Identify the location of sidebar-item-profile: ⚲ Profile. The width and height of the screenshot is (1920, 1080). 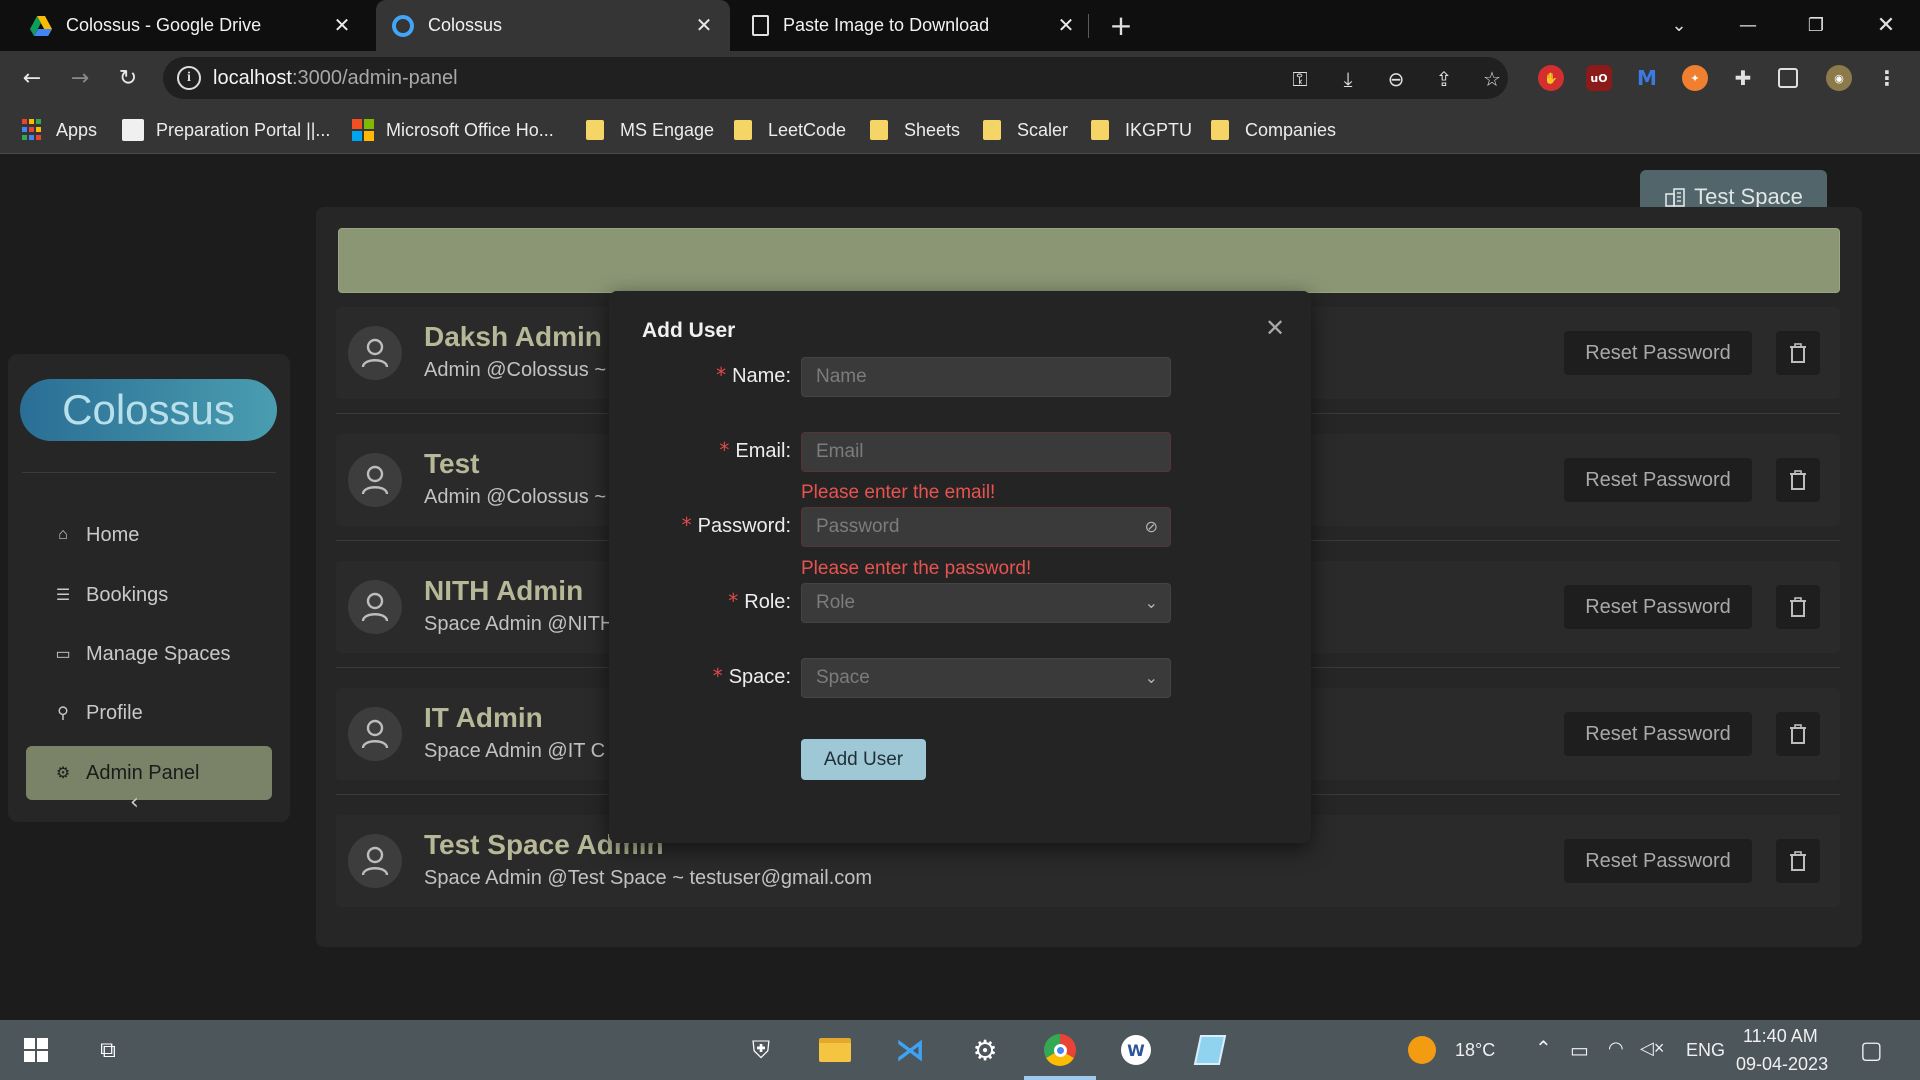
(149, 713).